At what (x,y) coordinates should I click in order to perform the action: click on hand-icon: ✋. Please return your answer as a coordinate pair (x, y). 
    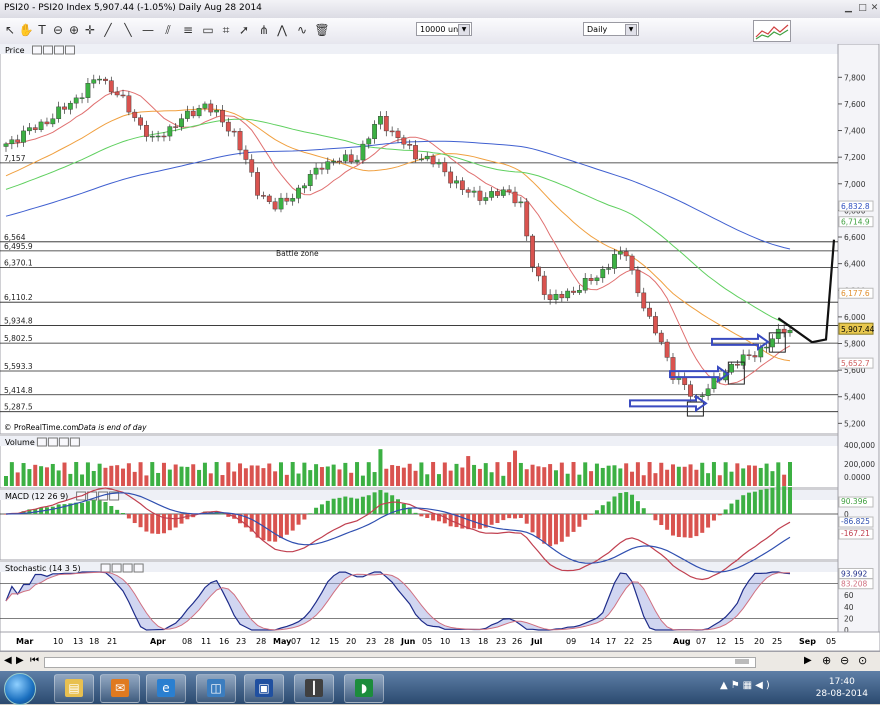
    Looking at the image, I should click on (26, 30).